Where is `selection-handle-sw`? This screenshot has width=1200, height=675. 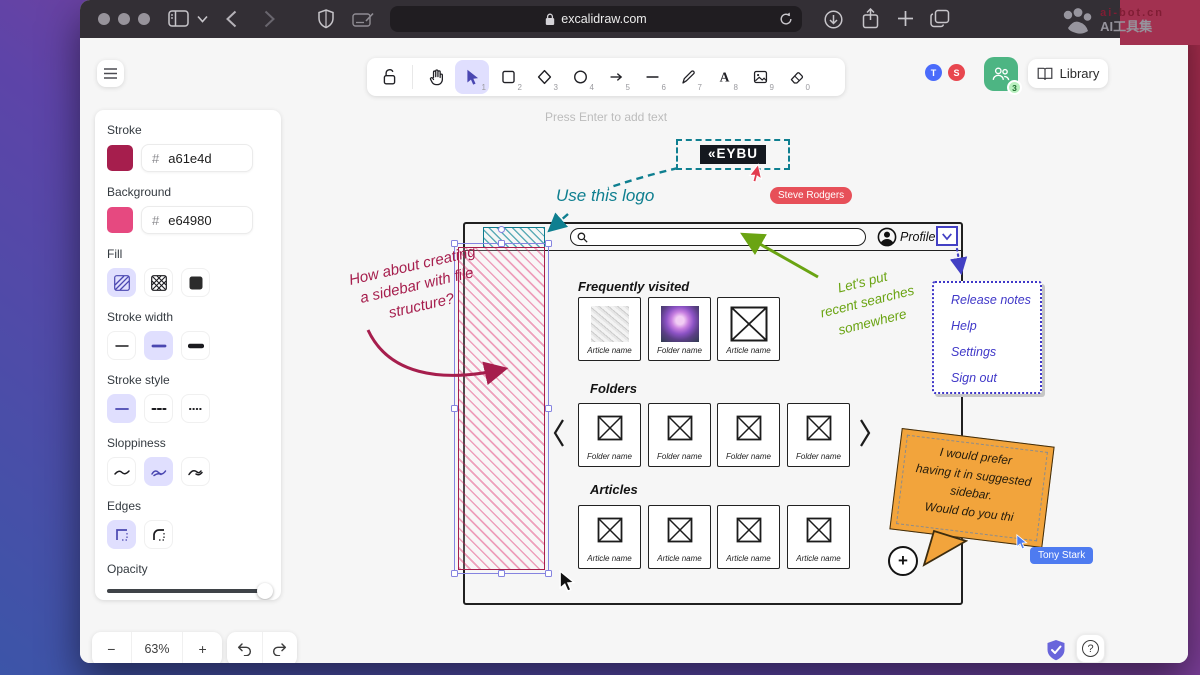 selection-handle-sw is located at coordinates (454, 573).